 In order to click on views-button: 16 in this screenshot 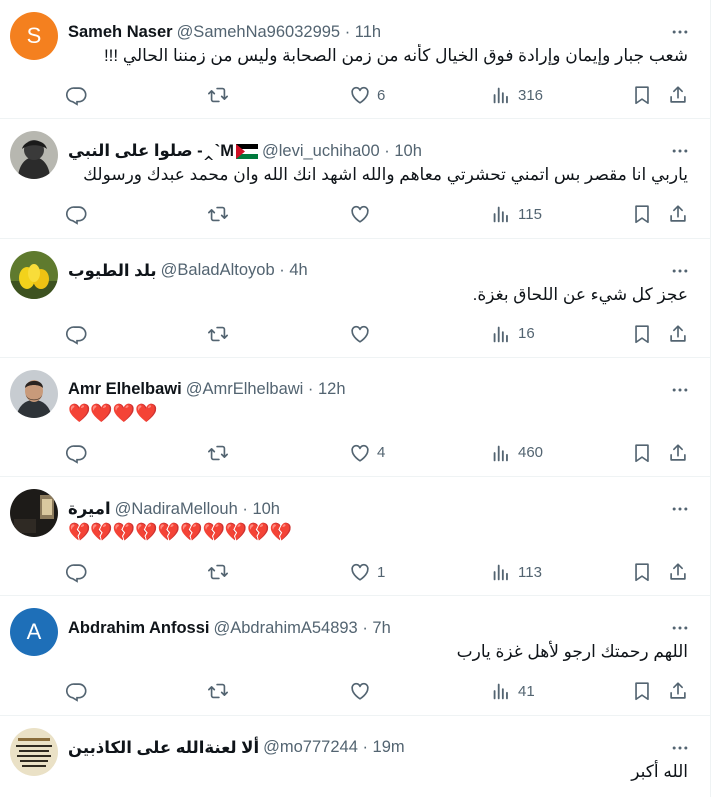, I will do `click(512, 334)`.